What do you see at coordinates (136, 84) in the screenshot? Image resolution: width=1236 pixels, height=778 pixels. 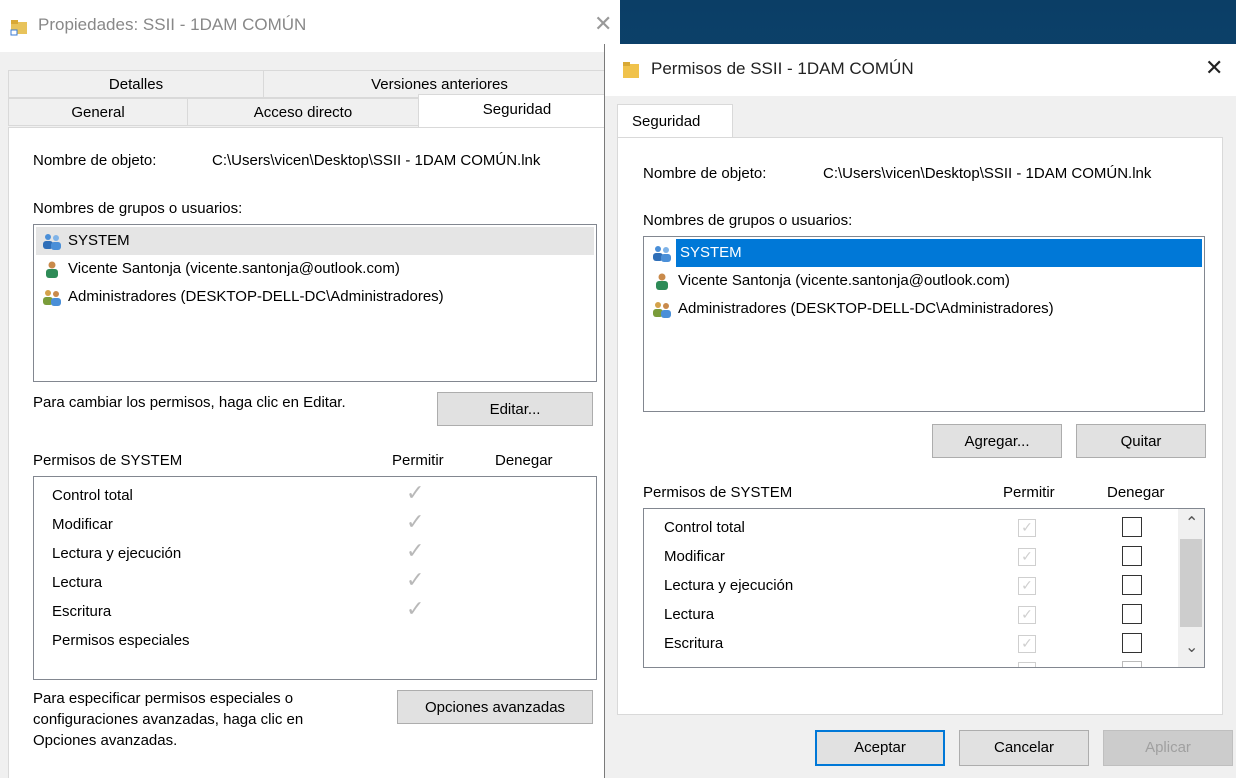 I see `tab-detalles: Detalles` at bounding box center [136, 84].